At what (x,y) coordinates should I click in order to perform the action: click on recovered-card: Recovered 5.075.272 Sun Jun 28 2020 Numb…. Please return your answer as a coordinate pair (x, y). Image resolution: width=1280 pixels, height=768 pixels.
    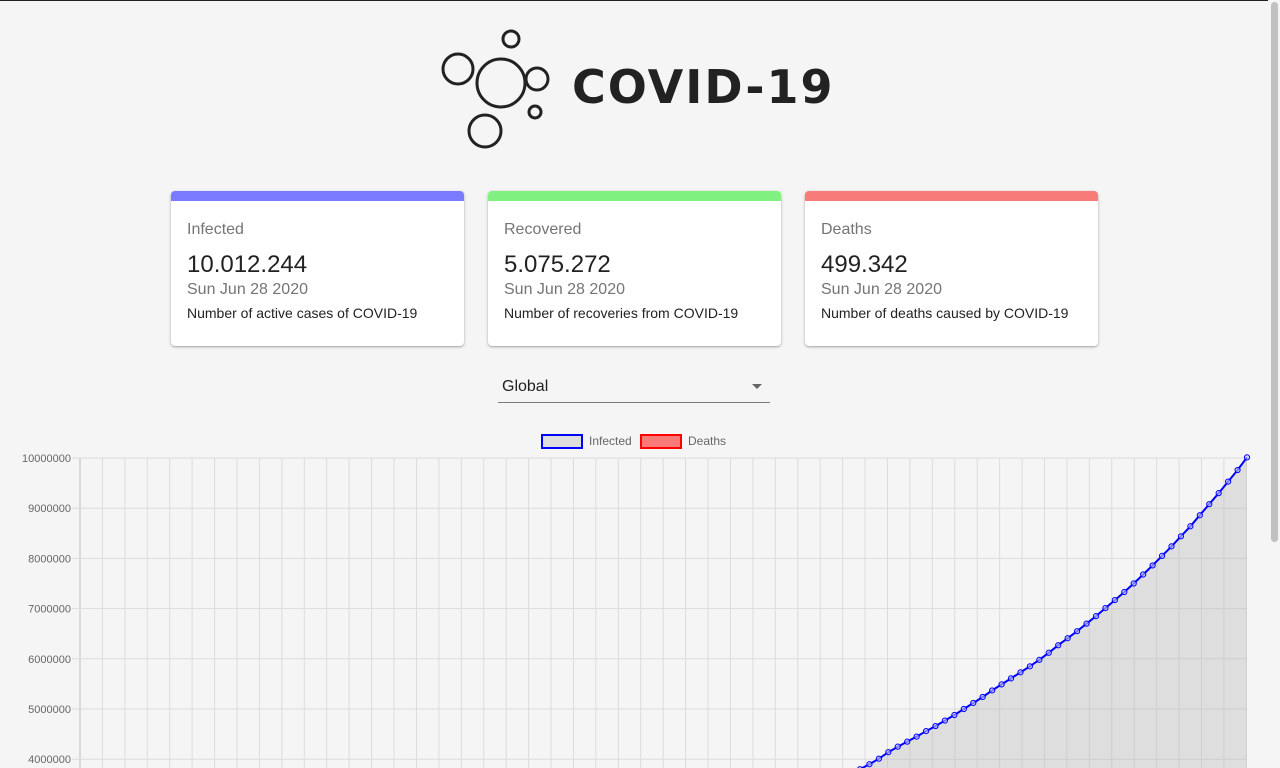
    Looking at the image, I should click on (634, 268).